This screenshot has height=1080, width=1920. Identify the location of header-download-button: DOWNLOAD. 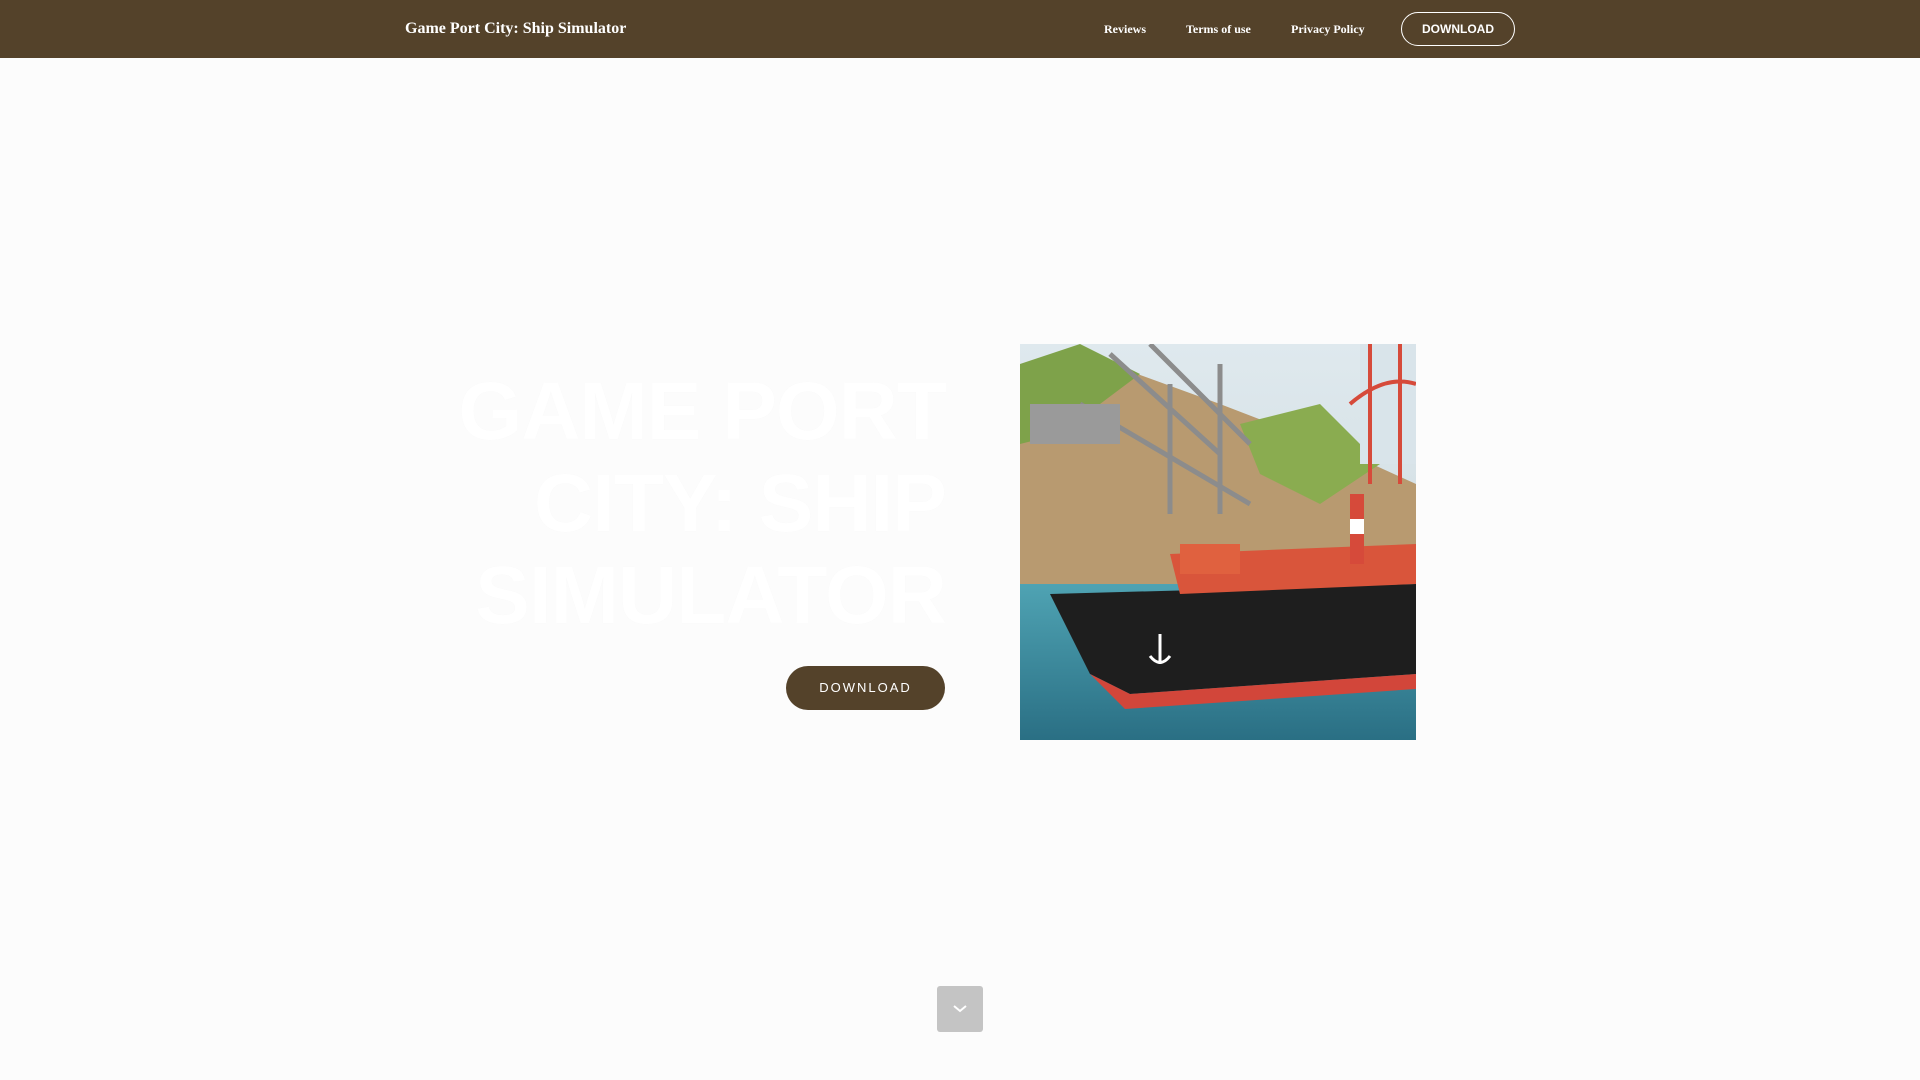
(1458, 29).